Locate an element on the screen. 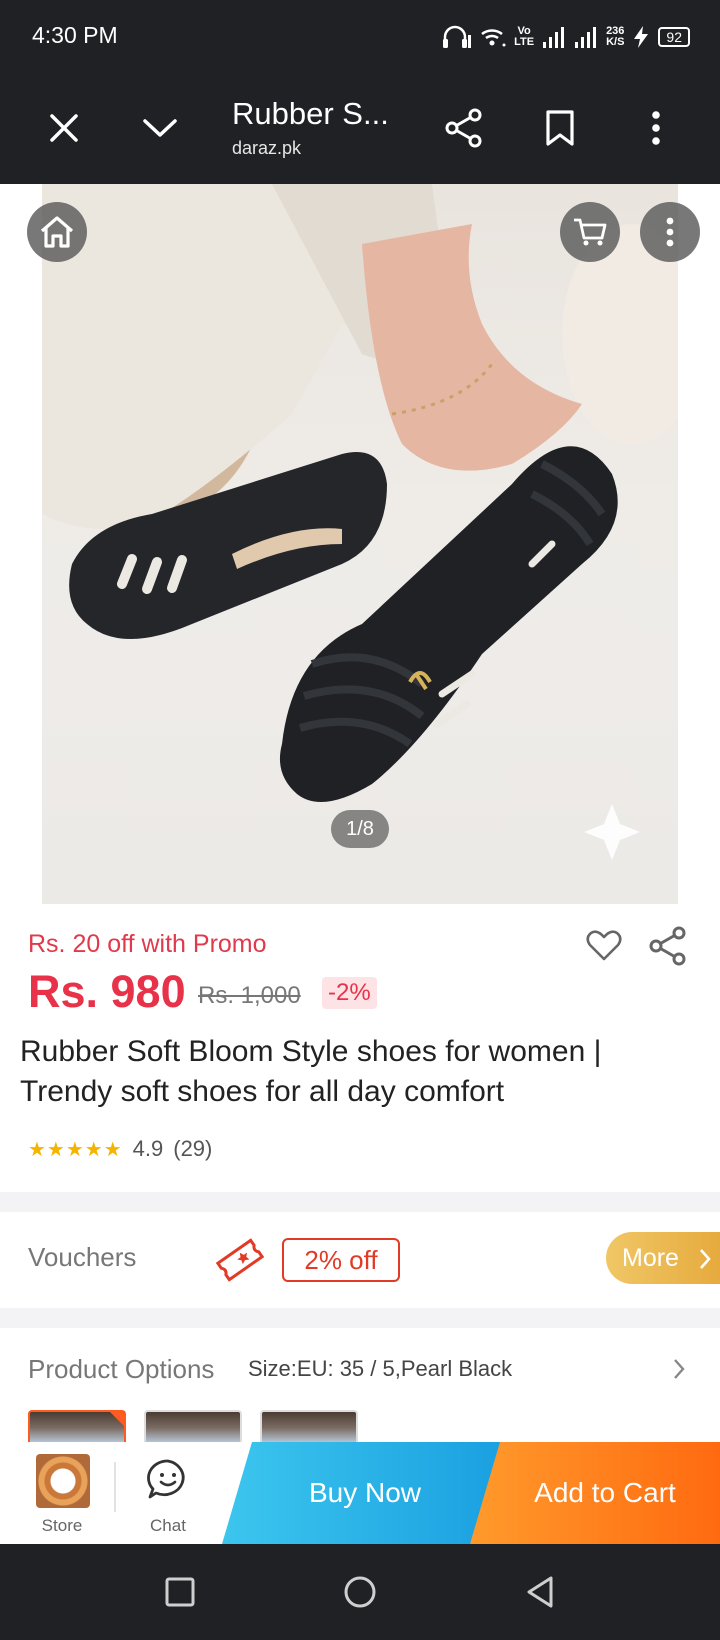  close-button is located at coordinates (64, 128).